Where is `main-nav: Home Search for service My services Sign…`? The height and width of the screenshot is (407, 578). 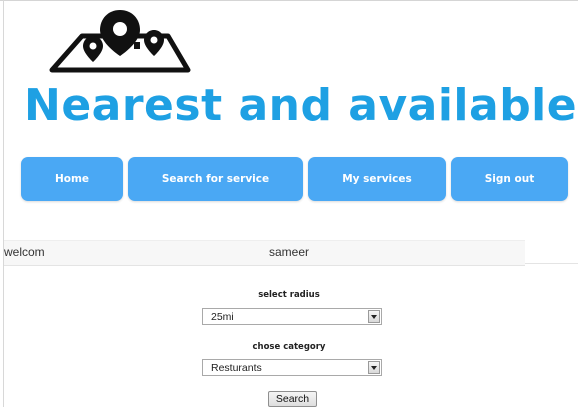 main-nav: Home Search for service My services Sign… is located at coordinates (298, 179).